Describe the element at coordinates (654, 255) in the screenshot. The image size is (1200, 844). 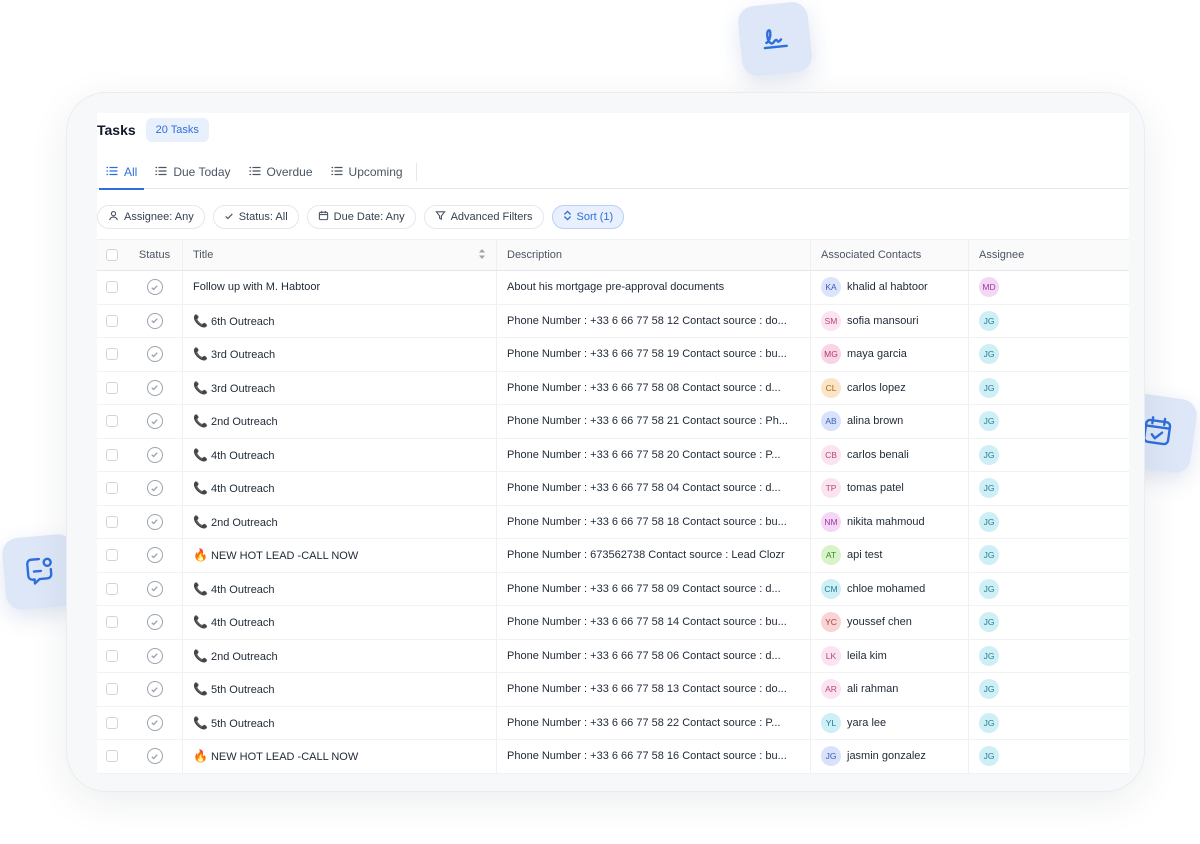
I see `description-column-header: Description` at that location.